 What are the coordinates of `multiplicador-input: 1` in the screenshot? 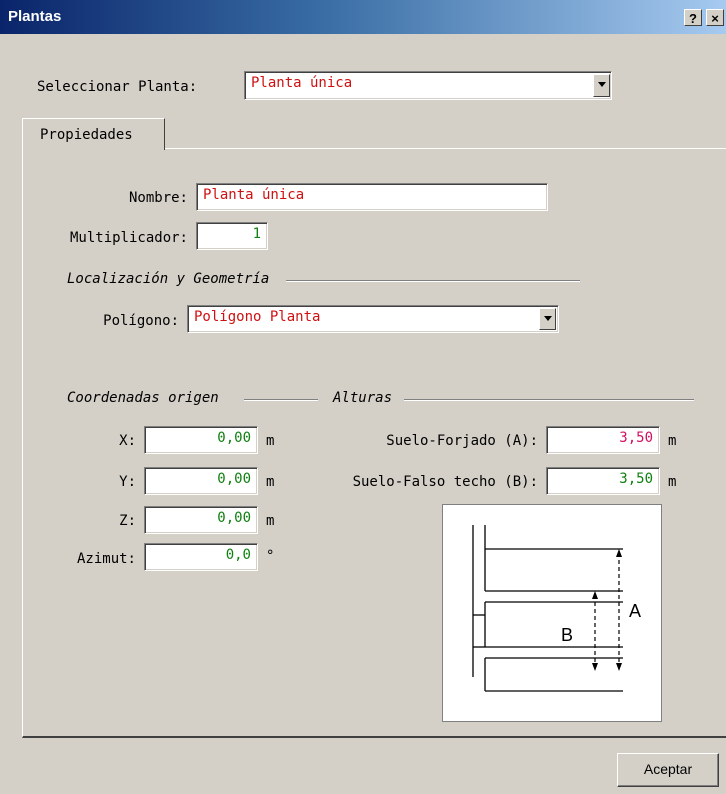 It's located at (232, 236).